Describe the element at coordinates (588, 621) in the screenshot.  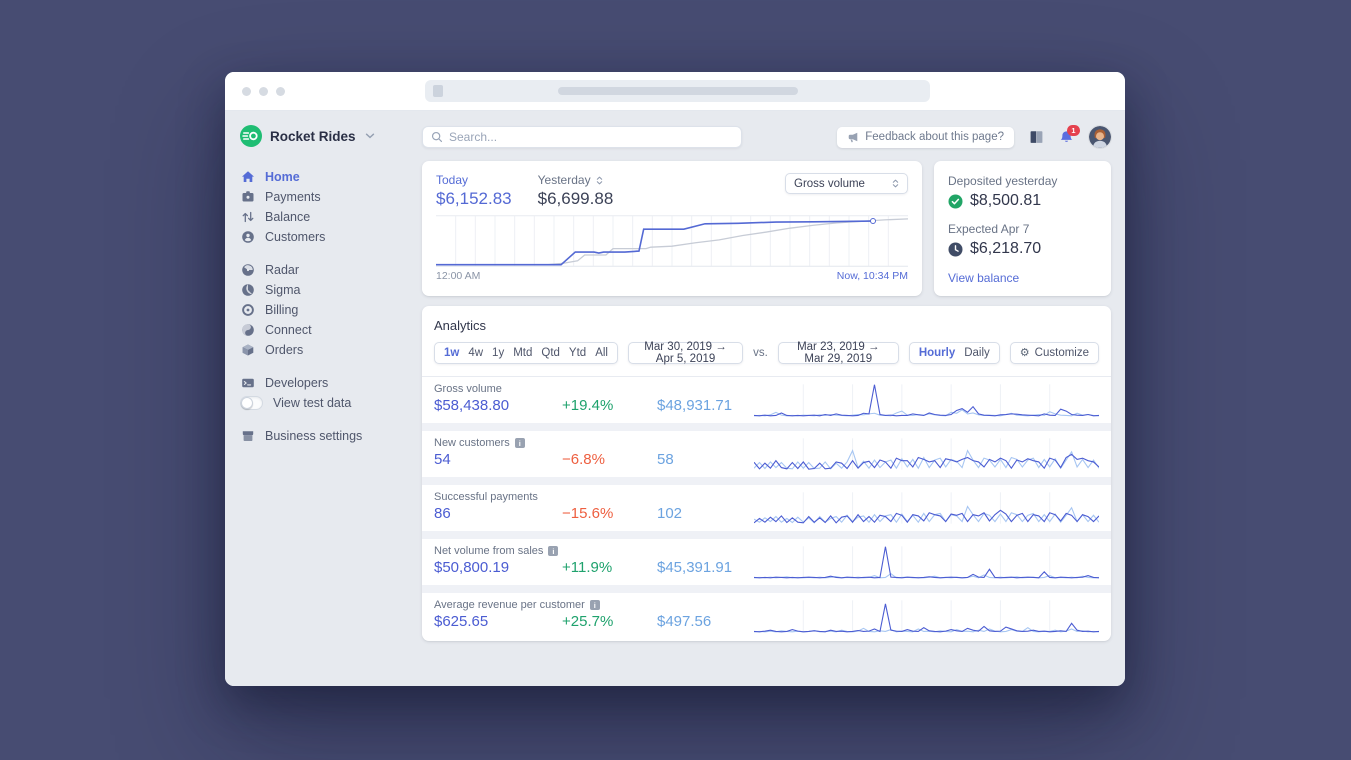
I see `metric-delta: +25.7%` at that location.